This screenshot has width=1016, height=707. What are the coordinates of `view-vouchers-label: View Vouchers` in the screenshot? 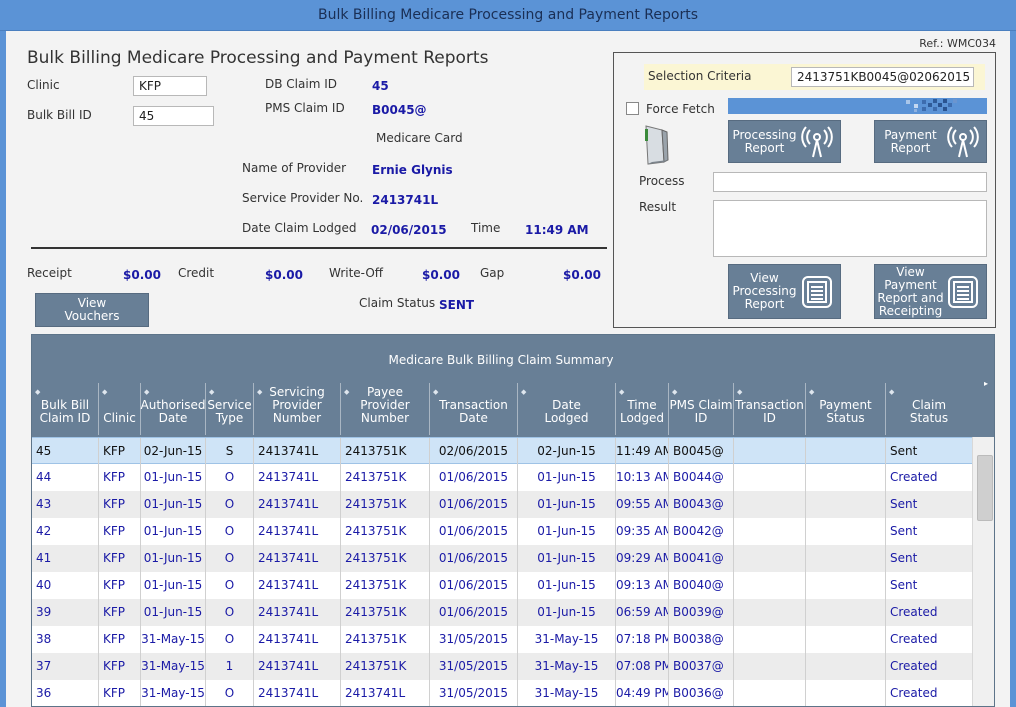 It's located at (92, 310).